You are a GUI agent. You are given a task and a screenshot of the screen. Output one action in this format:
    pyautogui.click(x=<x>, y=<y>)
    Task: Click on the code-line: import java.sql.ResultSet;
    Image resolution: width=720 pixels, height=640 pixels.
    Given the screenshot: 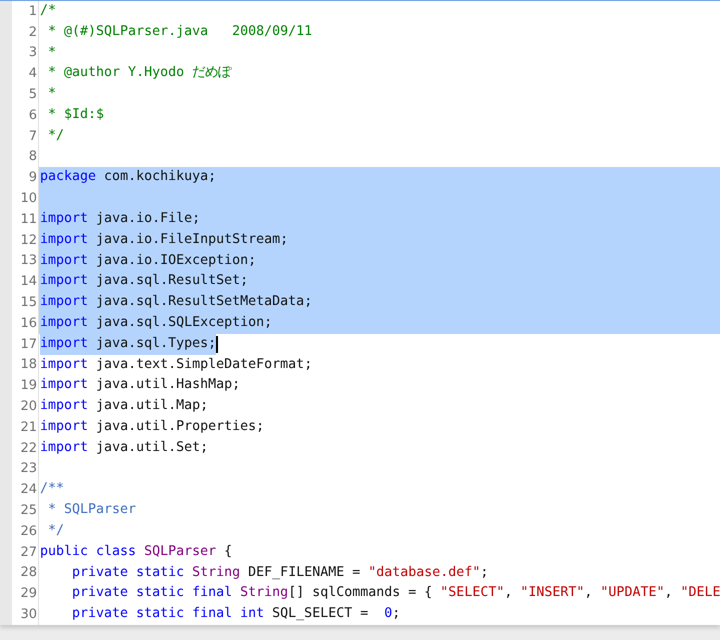 What is the action you would take?
    pyautogui.click(x=144, y=281)
    